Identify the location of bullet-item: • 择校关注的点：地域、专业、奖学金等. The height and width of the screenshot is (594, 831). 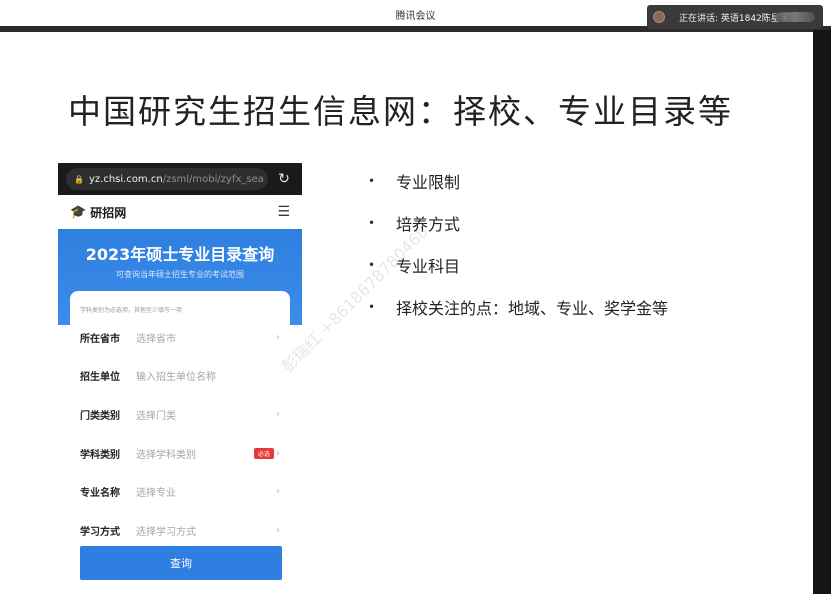
(518, 307).